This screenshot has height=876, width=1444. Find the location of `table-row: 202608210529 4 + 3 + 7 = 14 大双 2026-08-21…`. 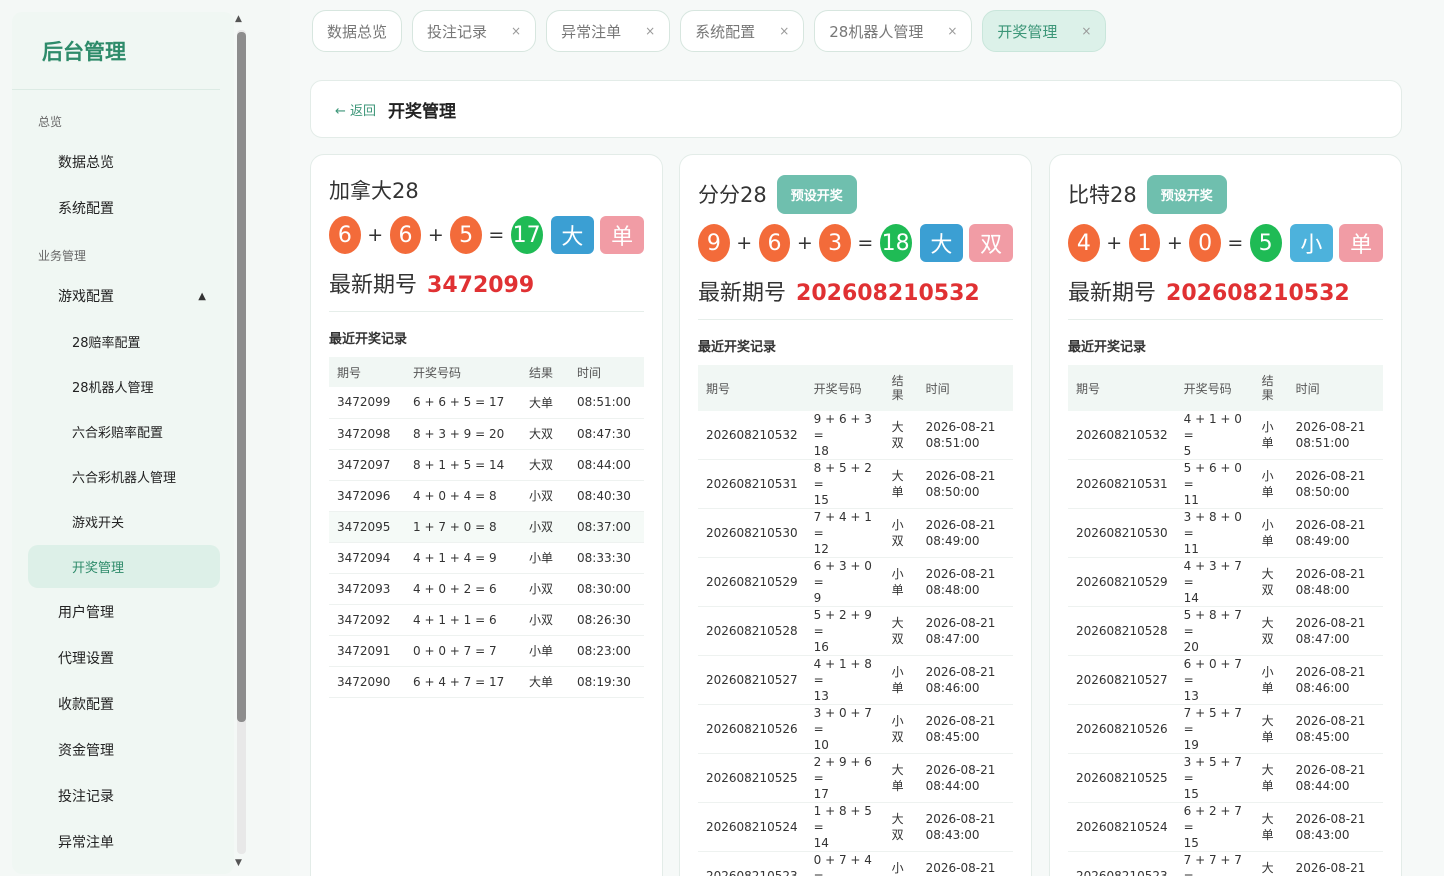

table-row: 202608210529 4 + 3 + 7 = 14 大双 2026-08-21… is located at coordinates (1225, 582).